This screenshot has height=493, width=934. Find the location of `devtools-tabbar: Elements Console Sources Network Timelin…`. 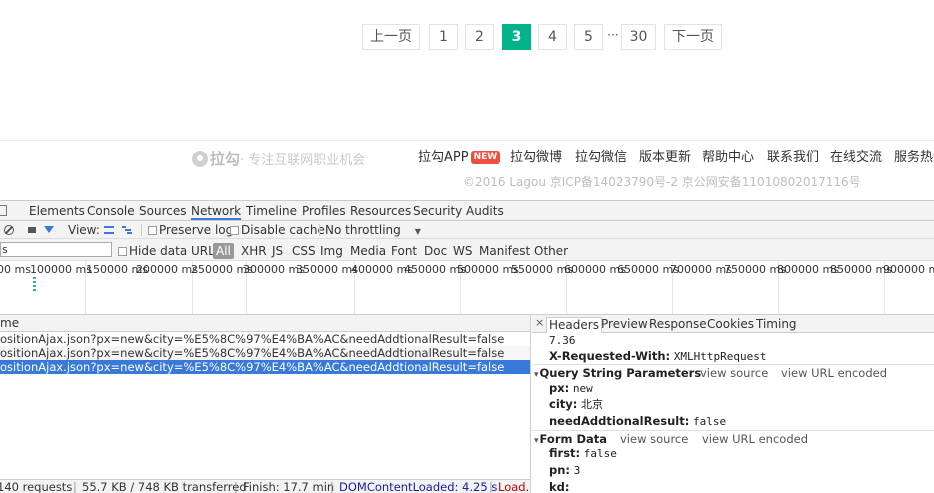

devtools-tabbar: Elements Console Sources Network Timelin… is located at coordinates (467, 211).